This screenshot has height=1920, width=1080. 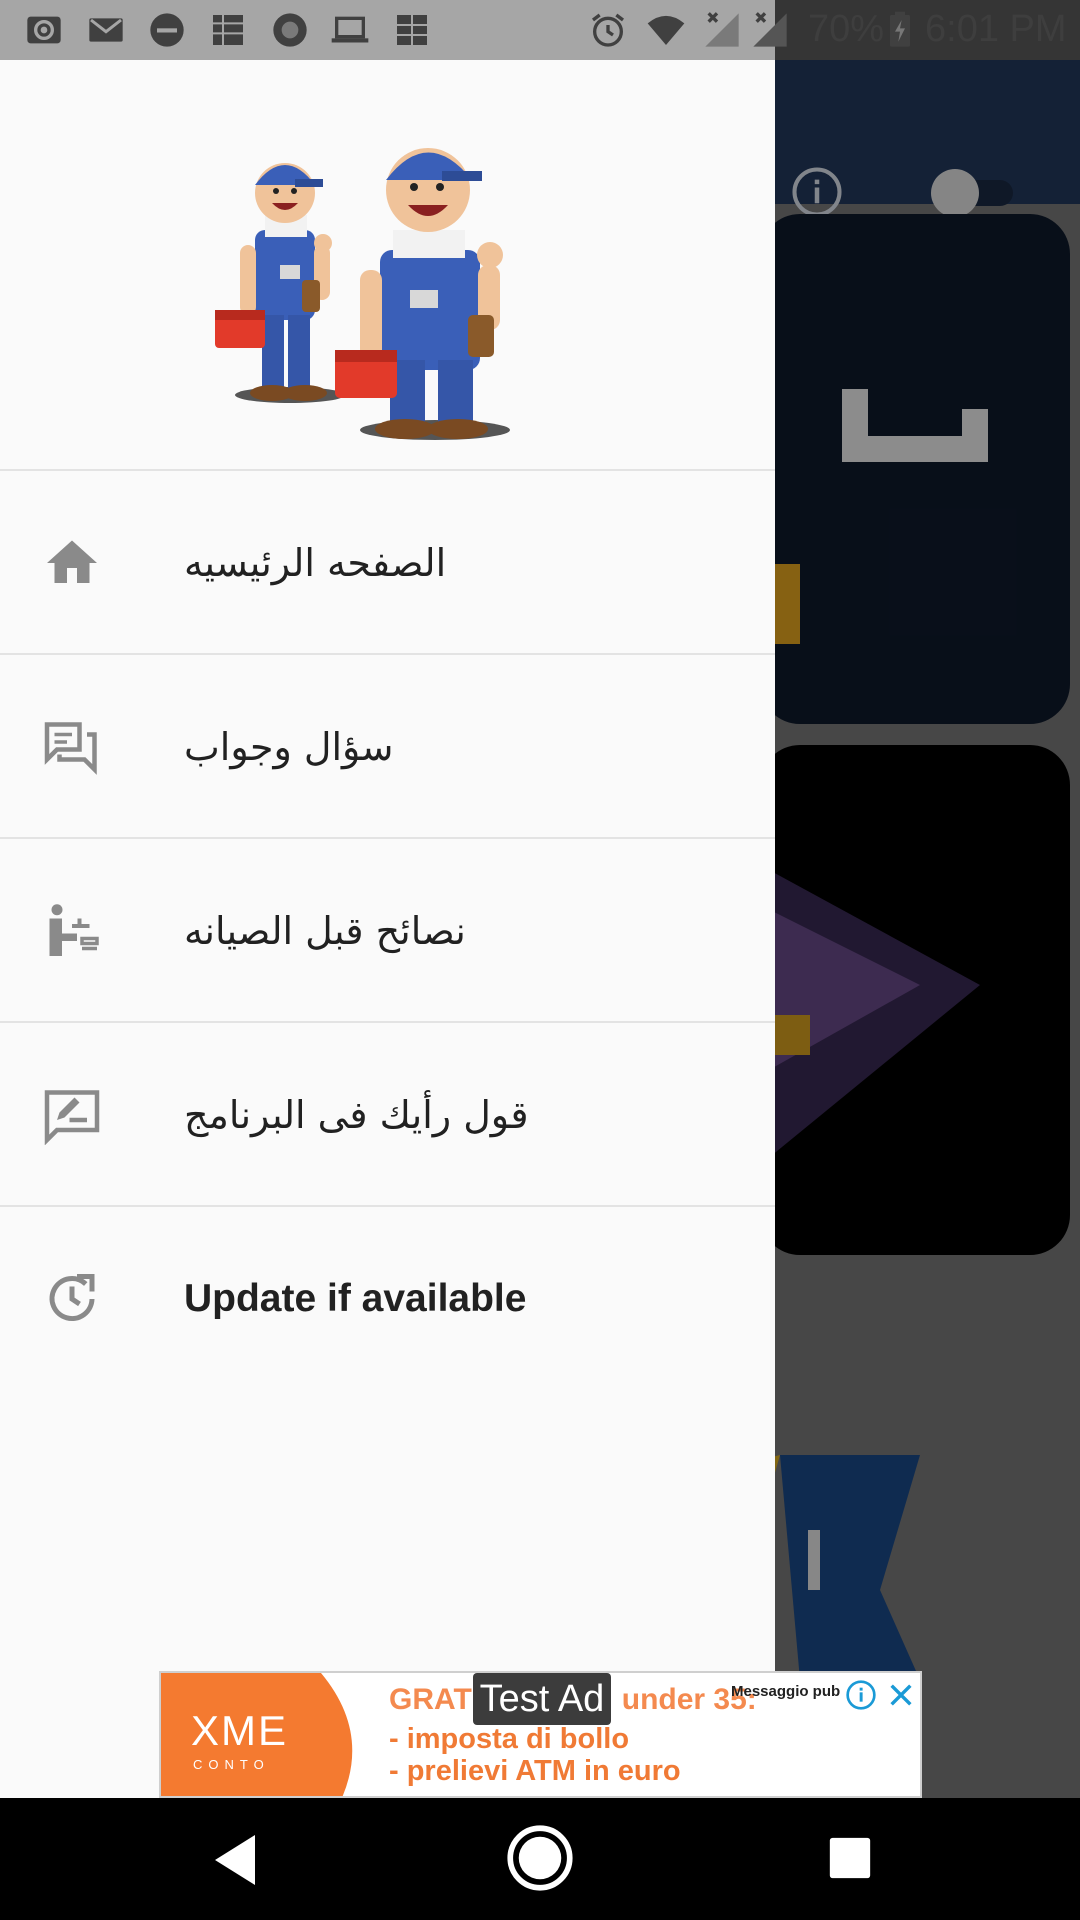 I want to click on ad-label: Messaggio pub, so click(x=786, y=1691).